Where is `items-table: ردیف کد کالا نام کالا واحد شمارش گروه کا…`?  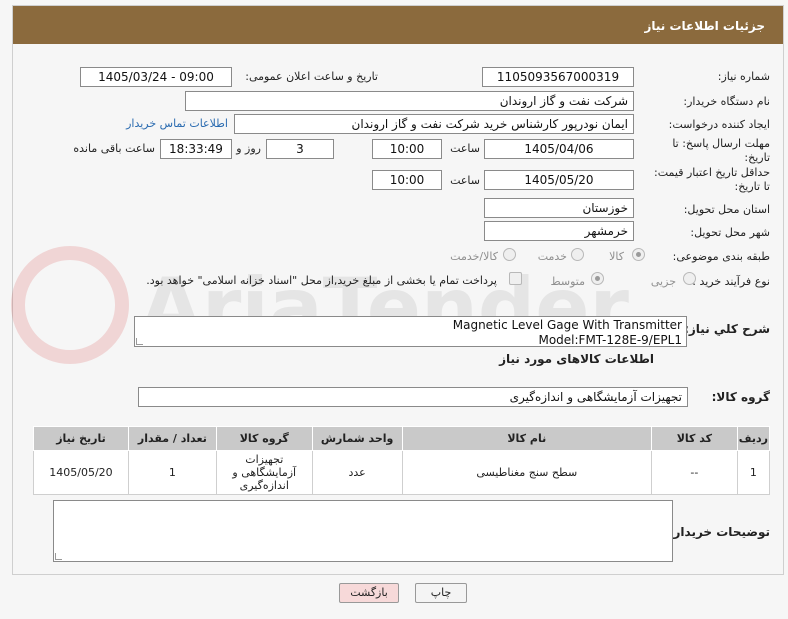
items-table: ردیف کد کالا نام کالا واحد شمارش گروه کا… is located at coordinates (402, 460).